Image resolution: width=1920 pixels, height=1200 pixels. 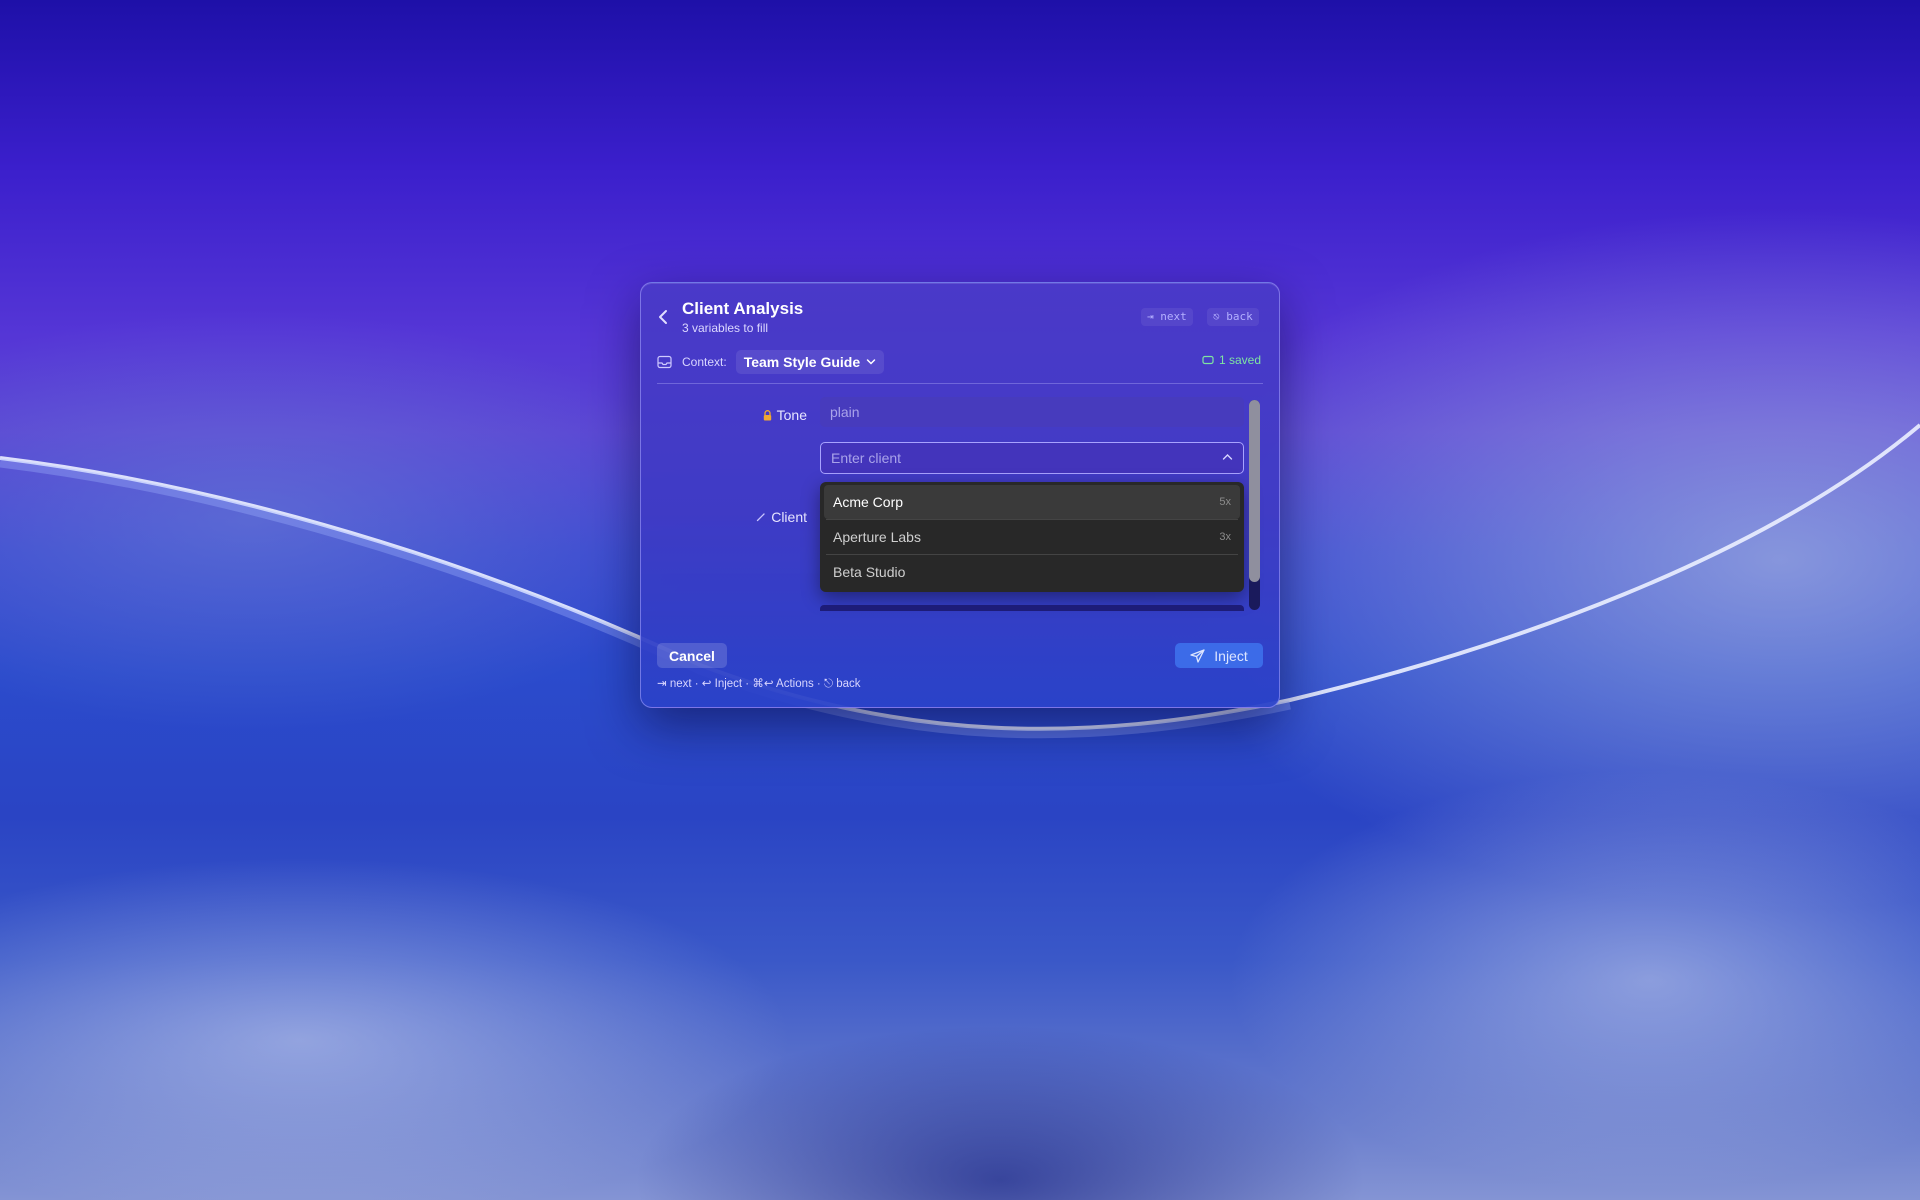 I want to click on back-button, so click(x=664, y=317).